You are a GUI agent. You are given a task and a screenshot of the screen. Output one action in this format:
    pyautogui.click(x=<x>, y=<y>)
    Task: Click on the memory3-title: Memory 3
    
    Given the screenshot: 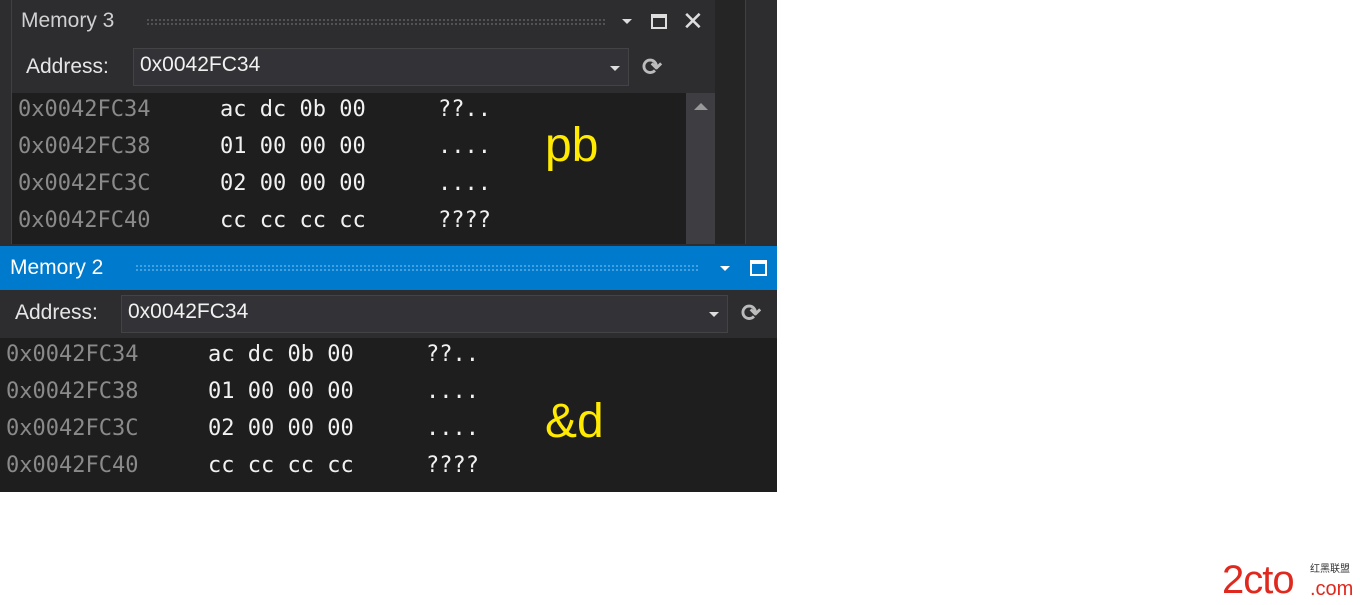 What is the action you would take?
    pyautogui.click(x=68, y=20)
    